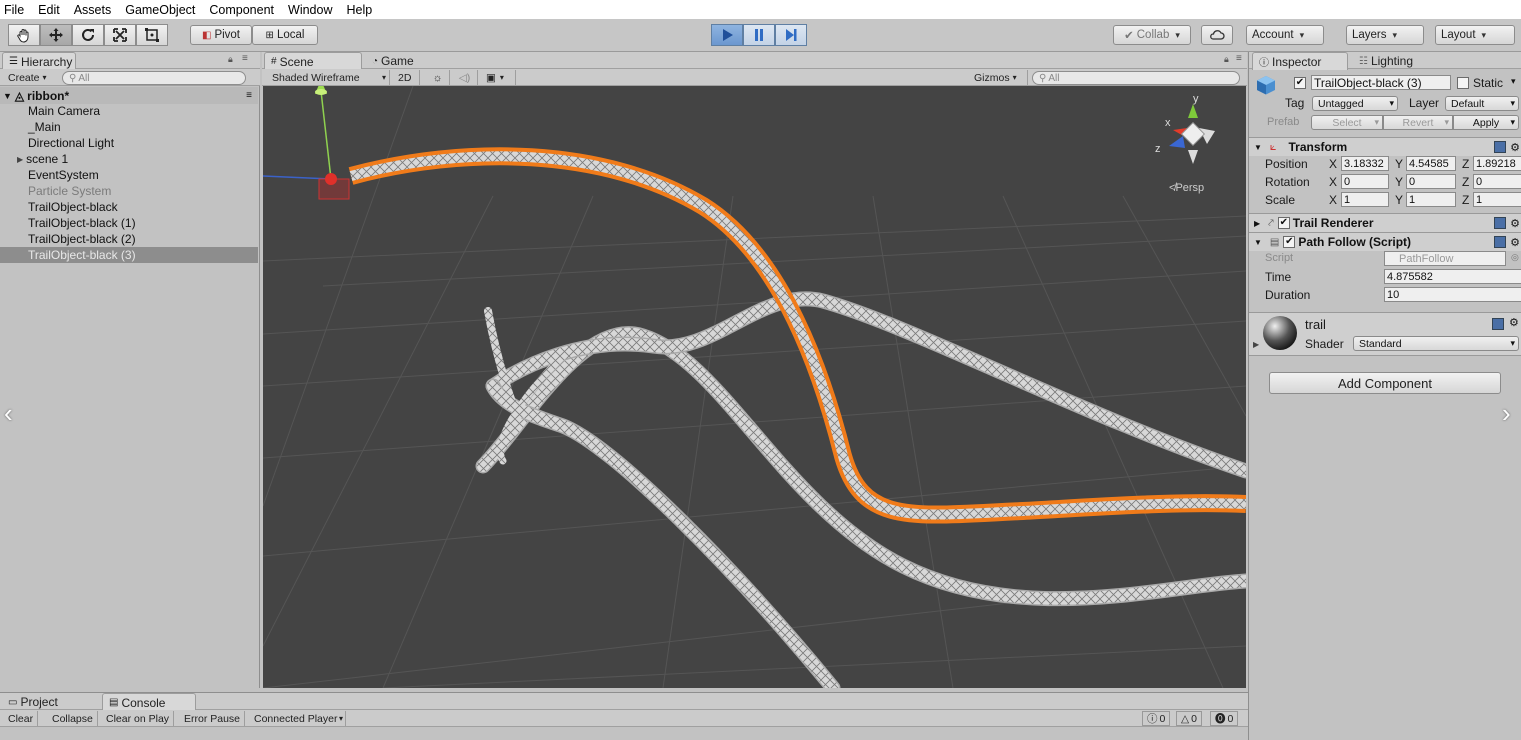 The height and width of the screenshot is (740, 1521). I want to click on prefab-apply-button: Apply, so click(1486, 122).